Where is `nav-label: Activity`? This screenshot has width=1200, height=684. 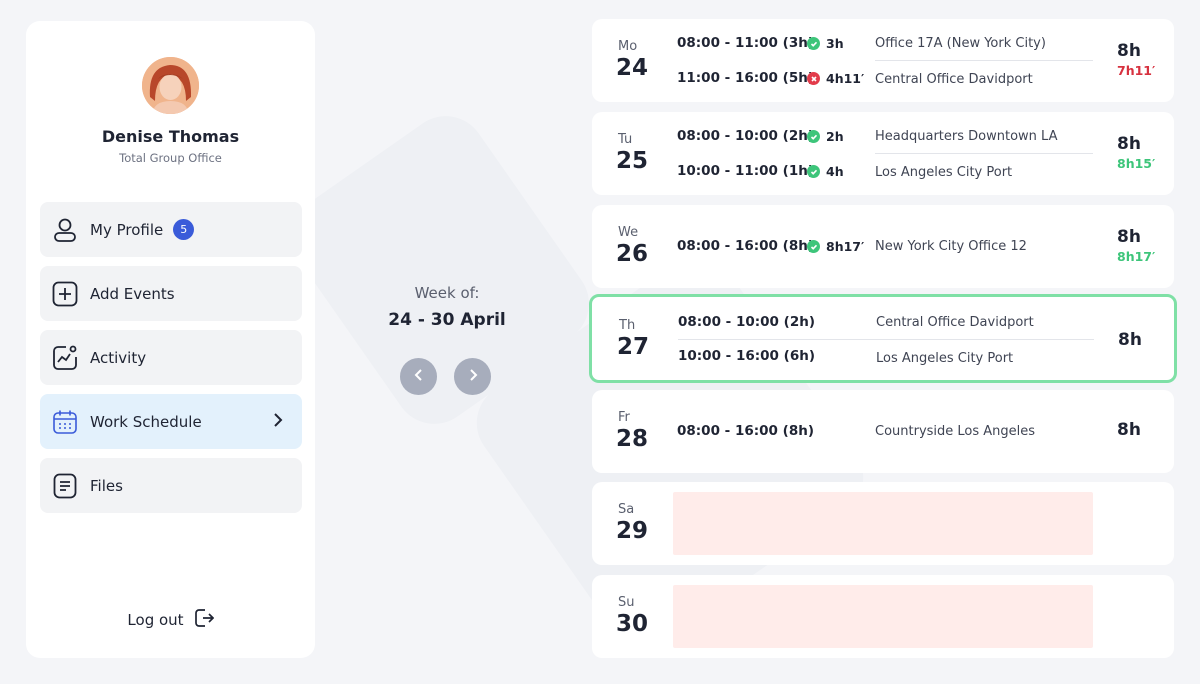
nav-label: Activity is located at coordinates (118, 357).